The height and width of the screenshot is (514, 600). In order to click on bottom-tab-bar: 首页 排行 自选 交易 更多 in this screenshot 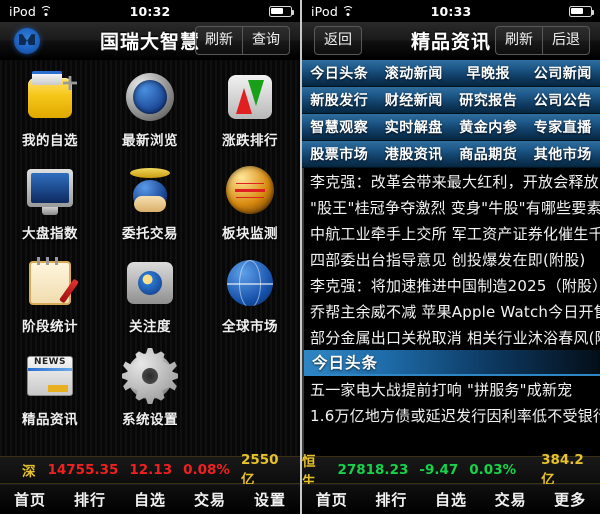, I will do `click(451, 499)`.